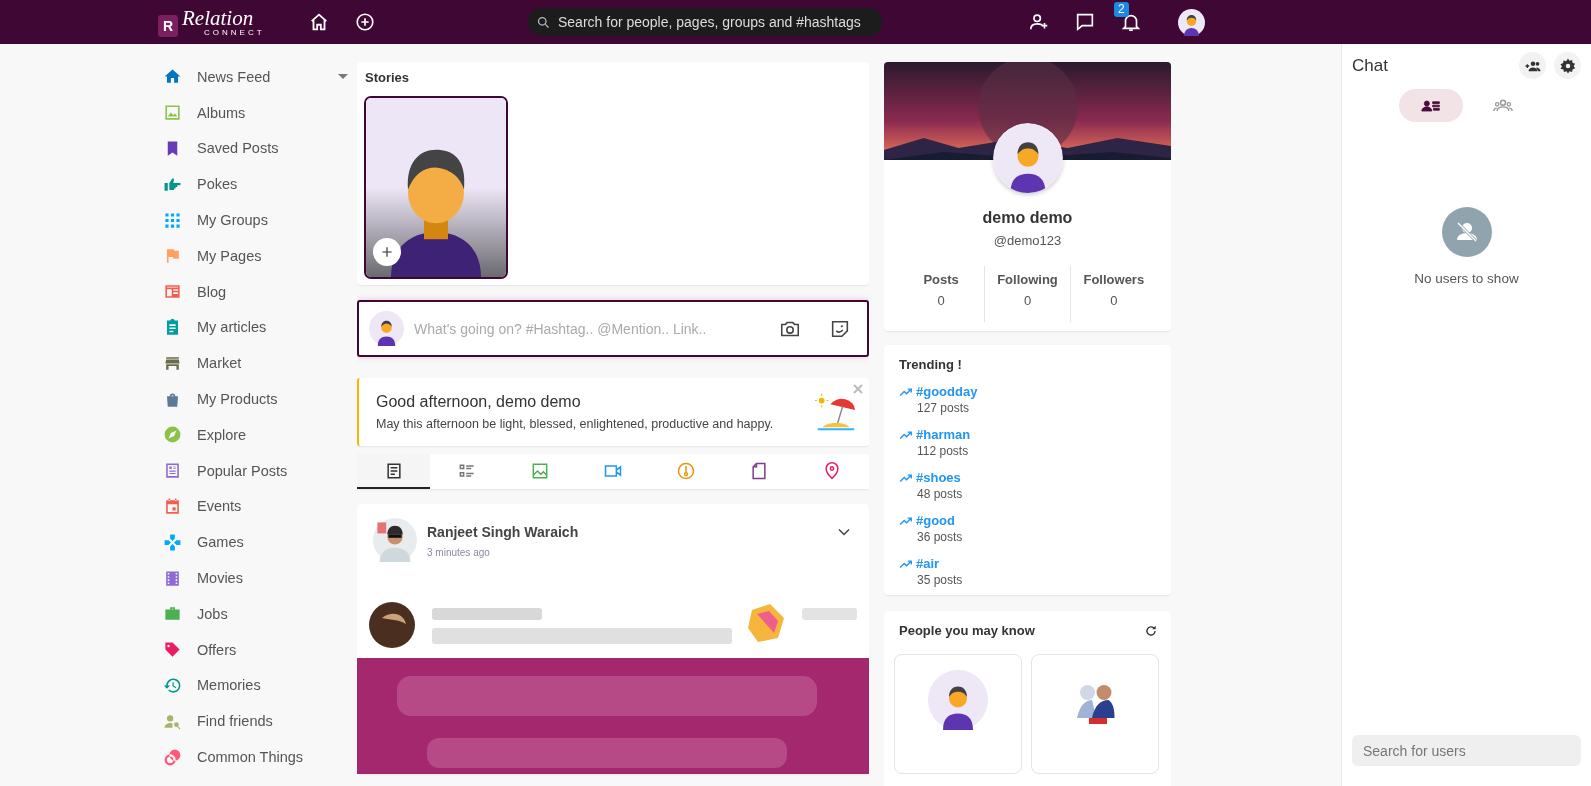 Image resolution: width=1591 pixels, height=786 pixels. Describe the element at coordinates (255, 363) in the screenshot. I see `sidebar-item: Market` at that location.